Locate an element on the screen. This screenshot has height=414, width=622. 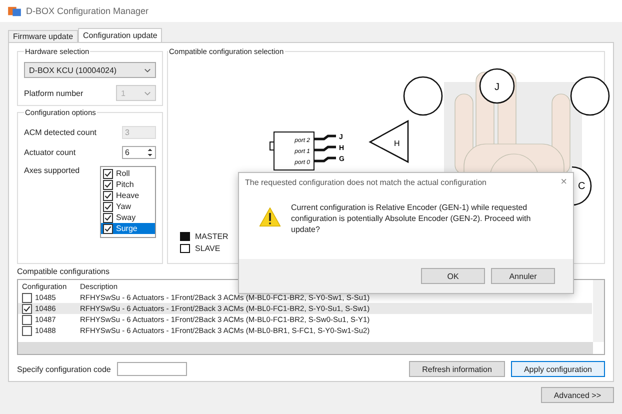
field-label: Platform number is located at coordinates (54, 93).